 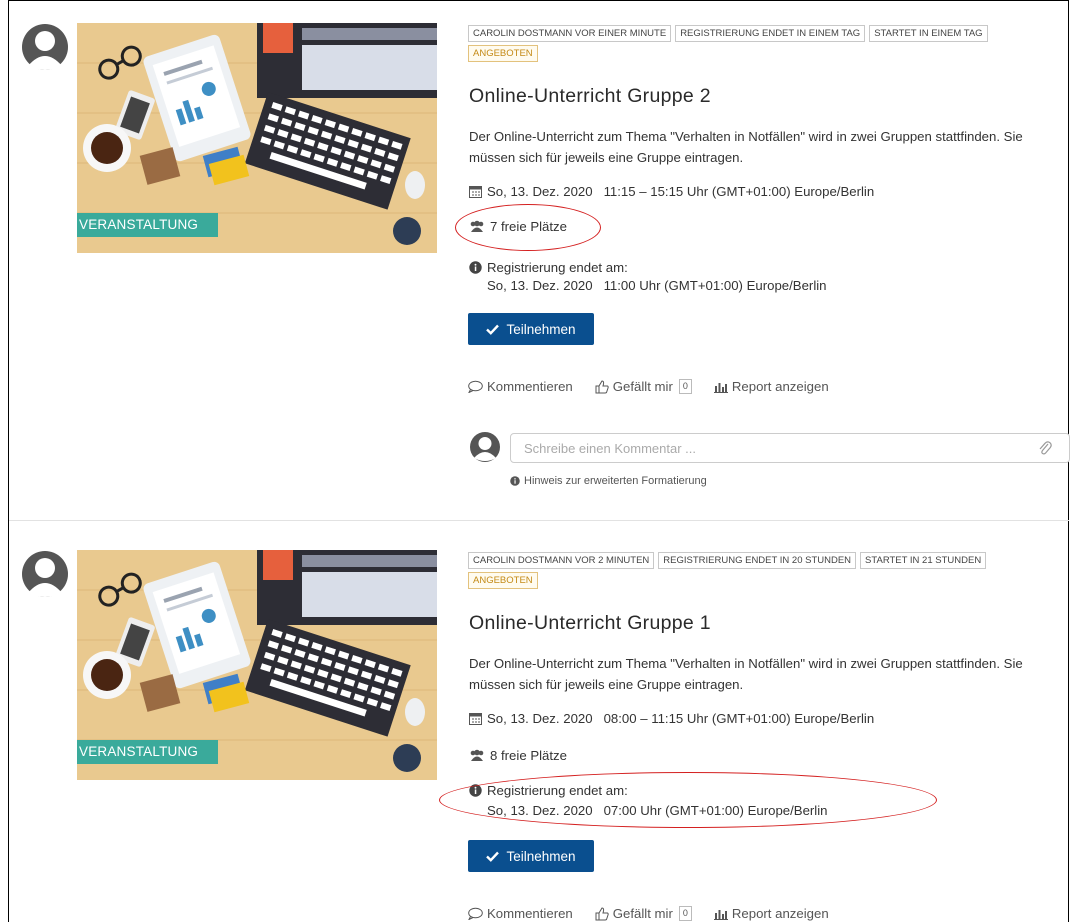 I want to click on formatting-hint-label: Hinweis zur erweiterten Formatierung, so click(x=615, y=481).